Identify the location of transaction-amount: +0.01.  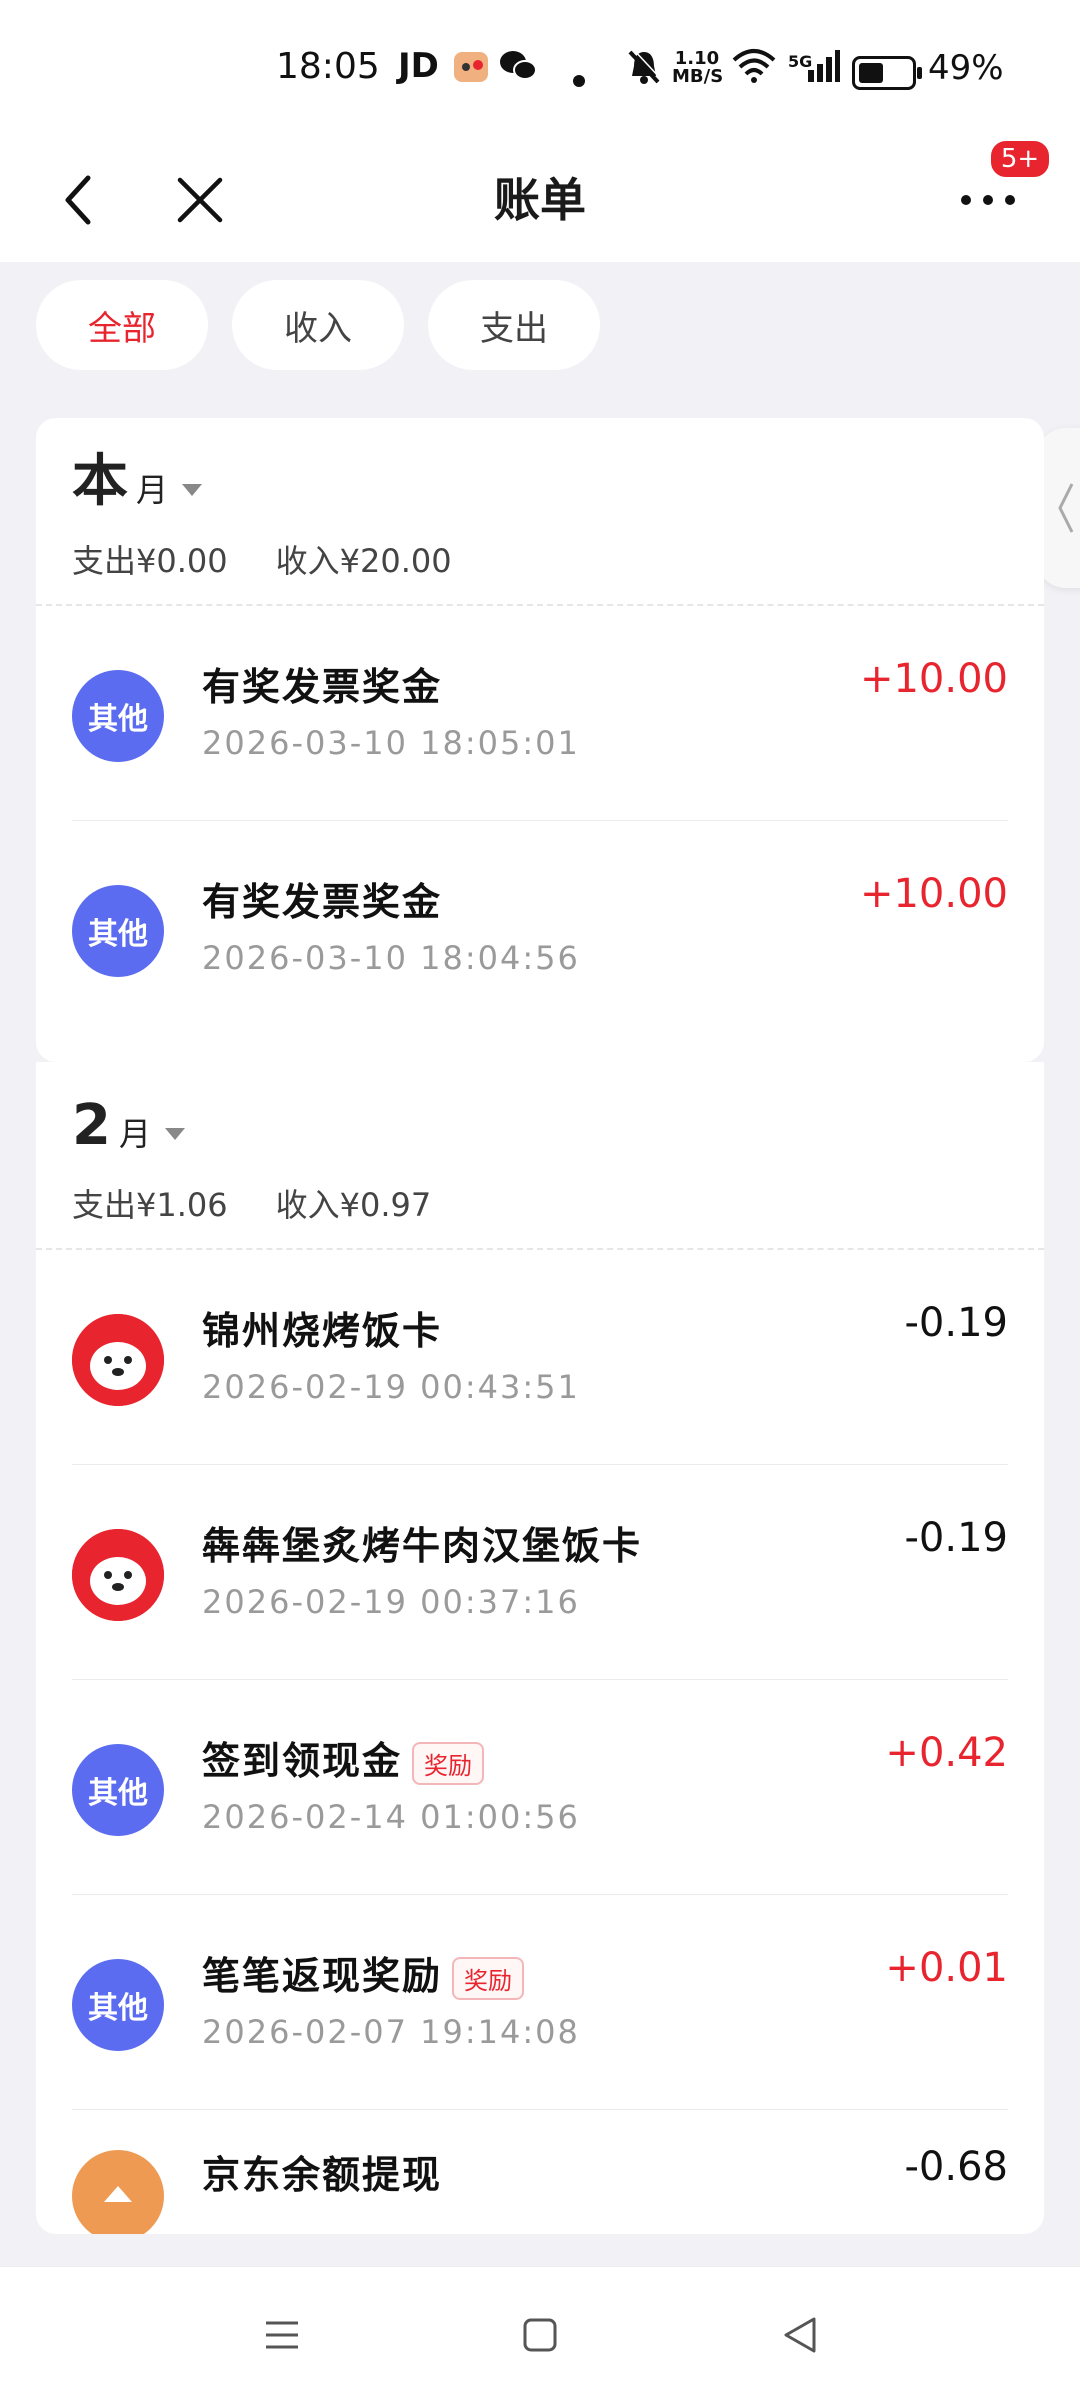
(946, 1968).